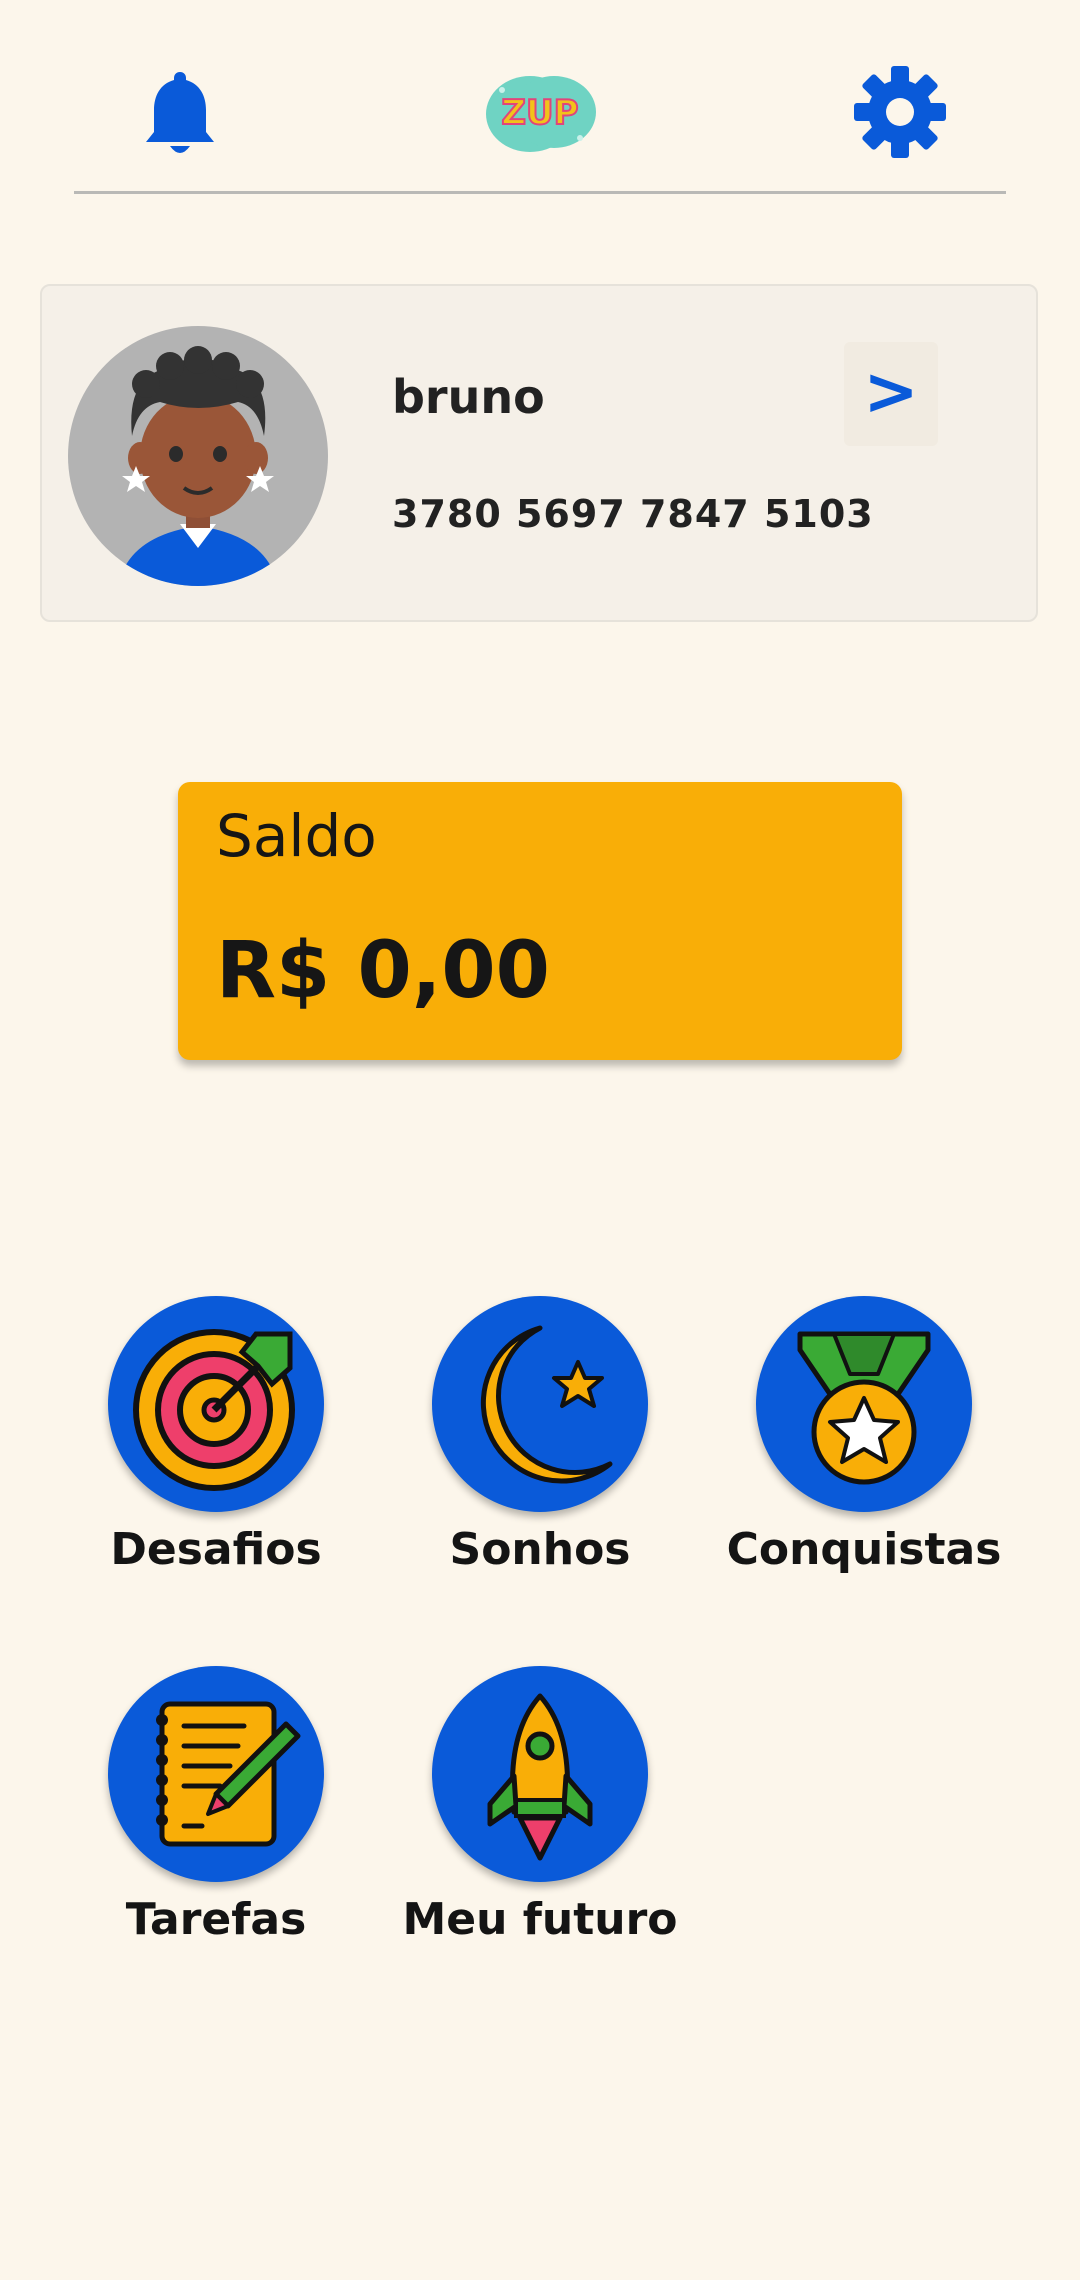 The image size is (1080, 2280). I want to click on logo-text: ZUP, so click(539, 113).